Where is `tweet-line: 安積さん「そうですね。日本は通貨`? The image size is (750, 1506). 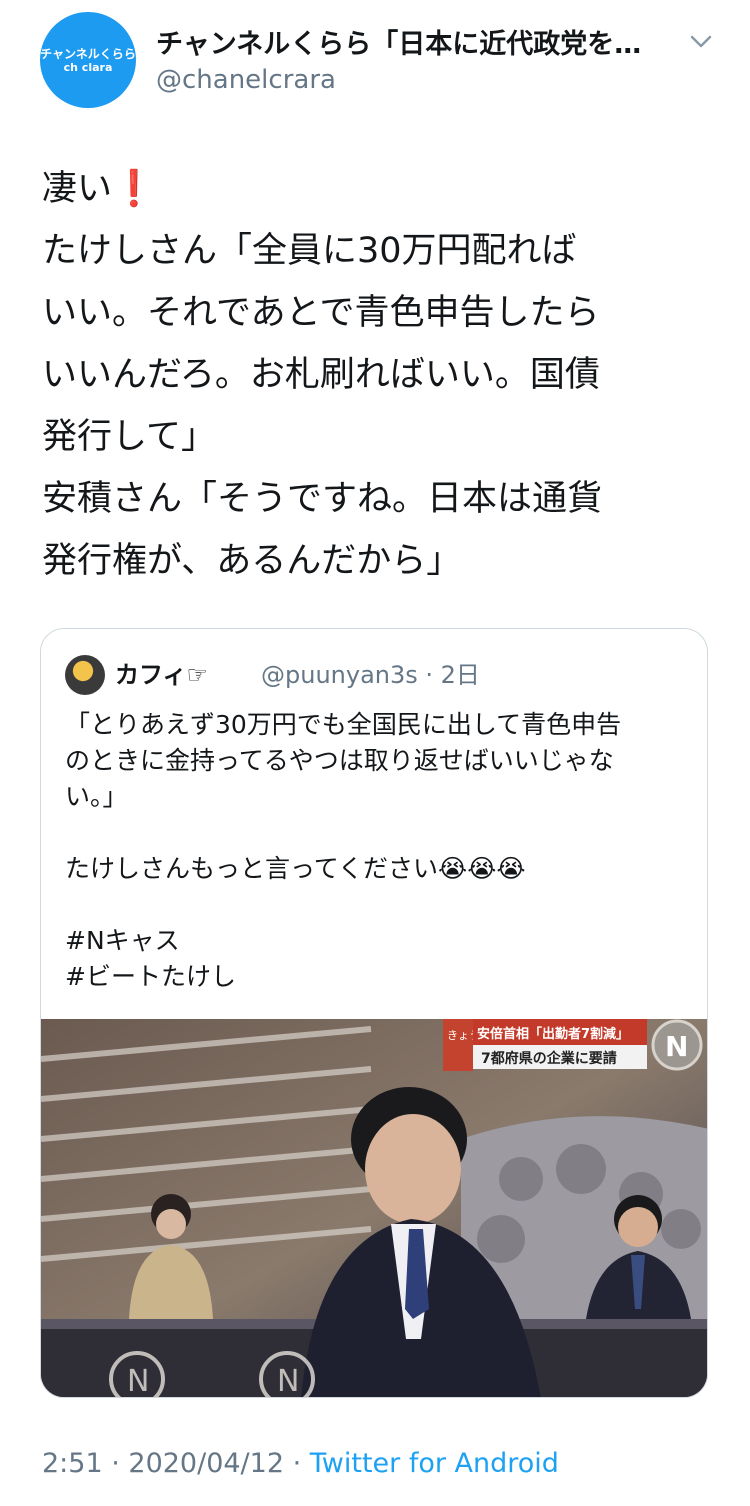
tweet-line: 安積さん「そうですね。日本は通貨 is located at coordinates (322, 499).